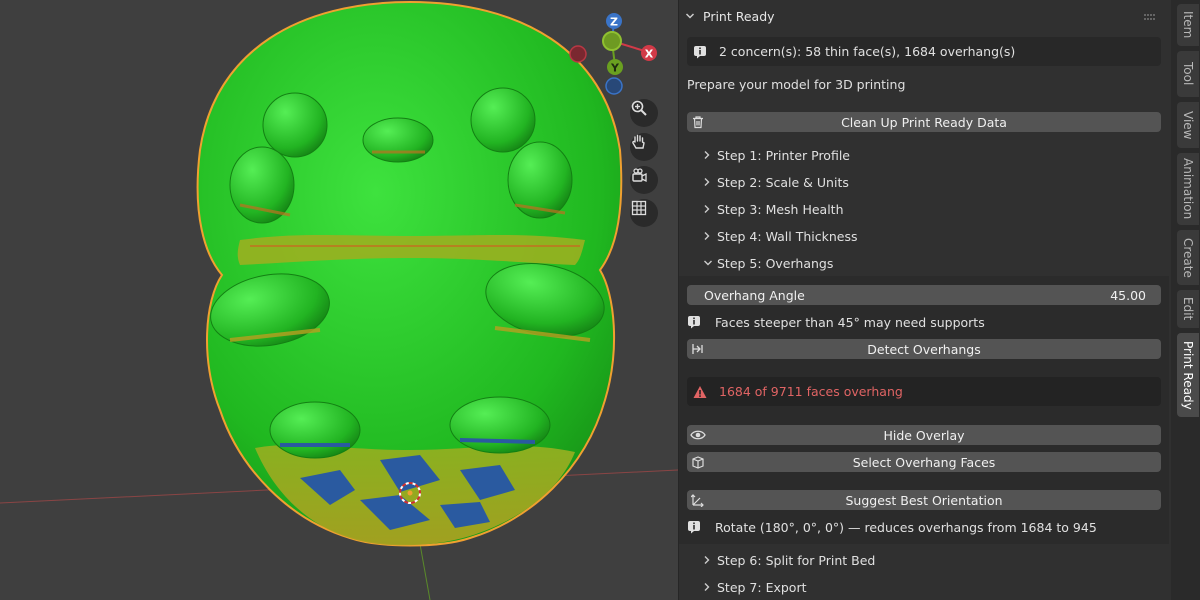 This screenshot has width=1200, height=600. Describe the element at coordinates (649, 54) in the screenshot. I see `gizmo-x-label: X` at that location.